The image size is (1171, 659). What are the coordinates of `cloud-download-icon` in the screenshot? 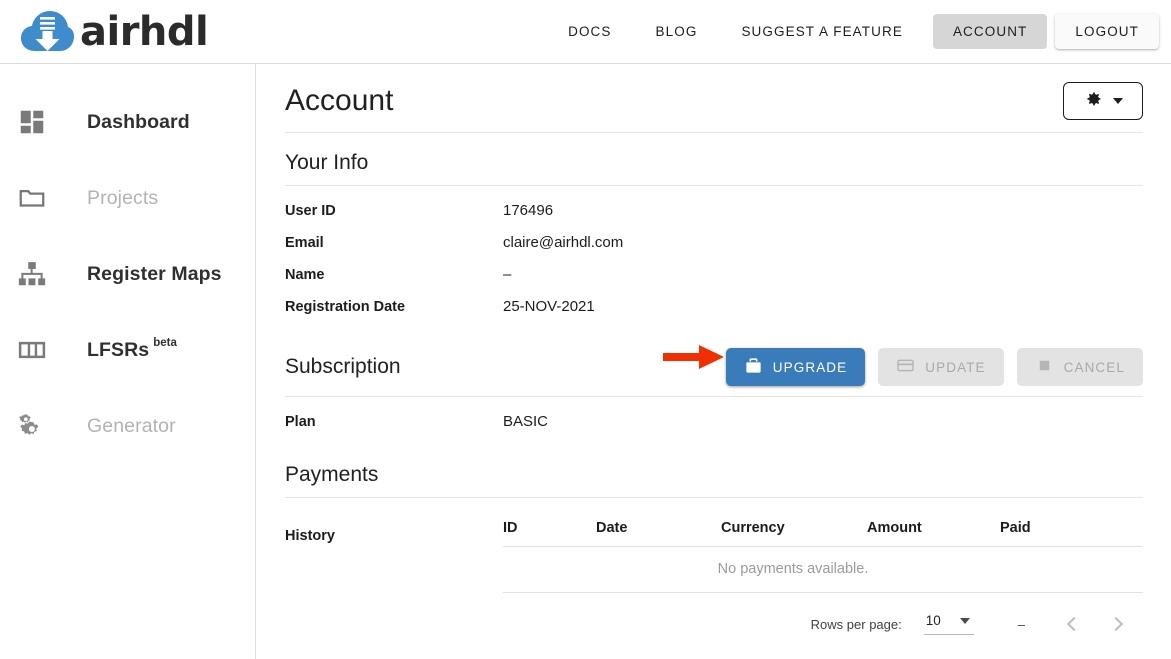 It's located at (47, 30).